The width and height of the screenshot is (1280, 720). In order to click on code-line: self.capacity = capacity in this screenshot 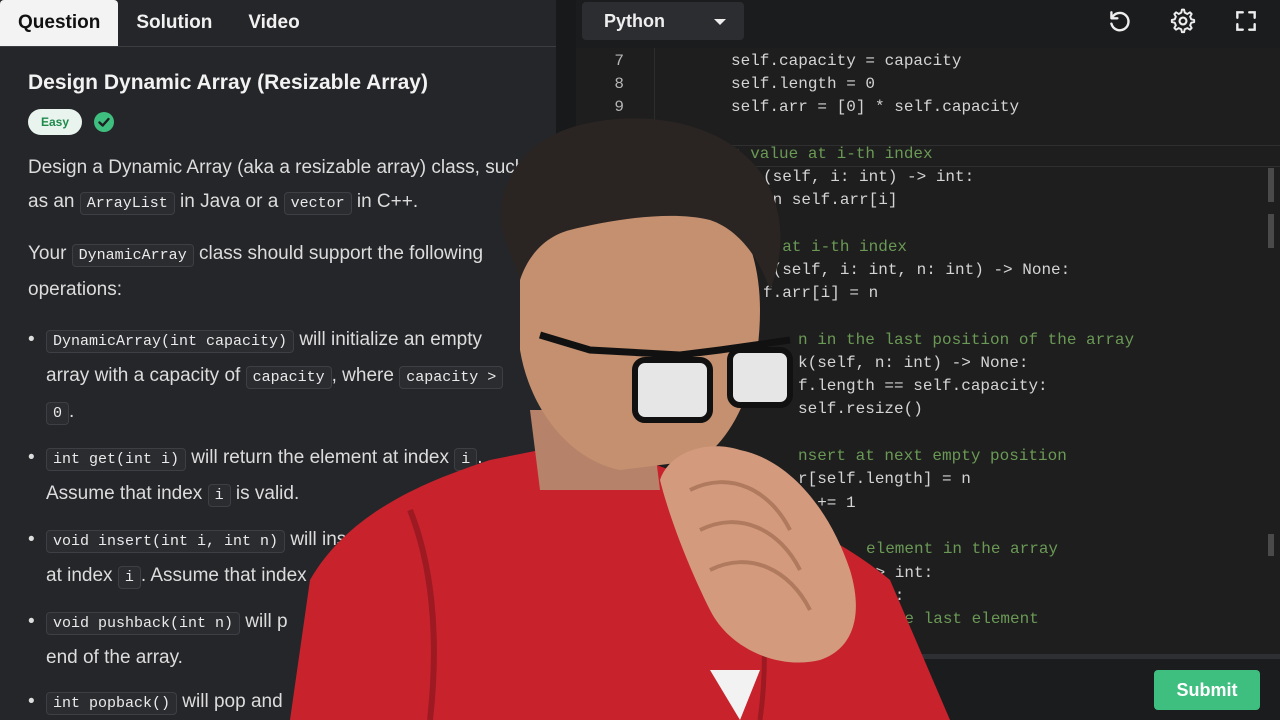, I will do `click(846, 61)`.